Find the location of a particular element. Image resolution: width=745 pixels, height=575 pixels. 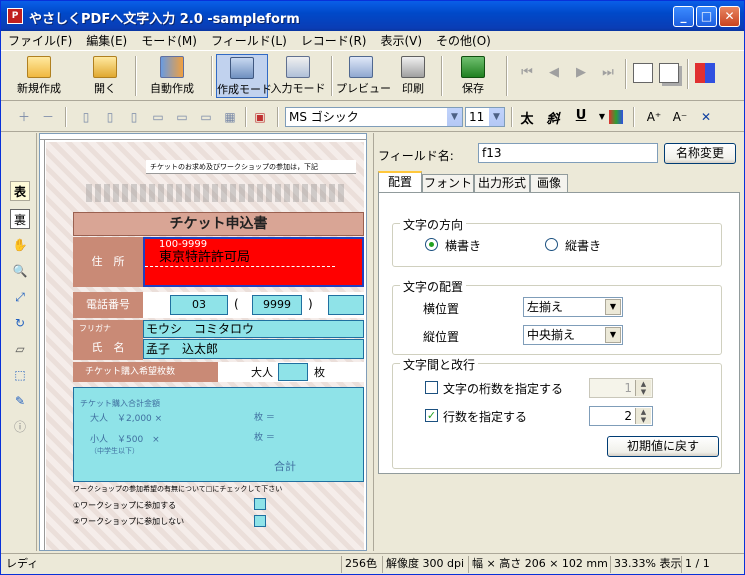

menu-record: レコード(R) is located at coordinates (334, 41).